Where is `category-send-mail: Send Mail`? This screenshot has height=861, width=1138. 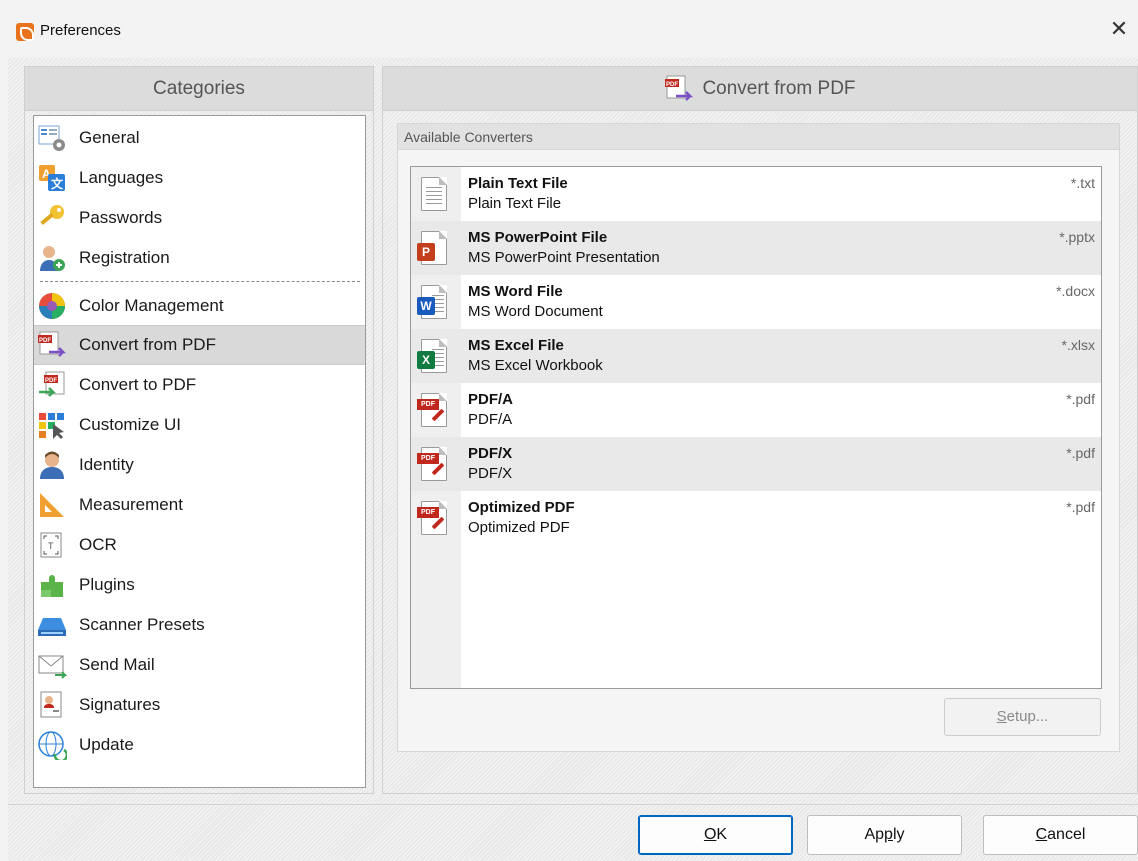 category-send-mail: Send Mail is located at coordinates (199, 665).